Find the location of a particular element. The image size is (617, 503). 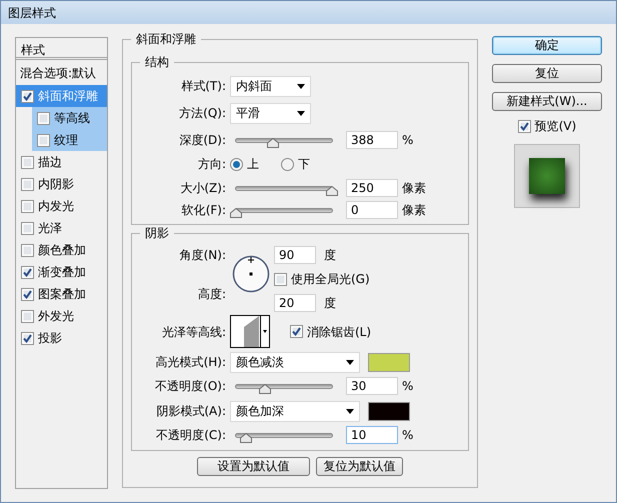

field-label: 样式(T): is located at coordinates (203, 86).